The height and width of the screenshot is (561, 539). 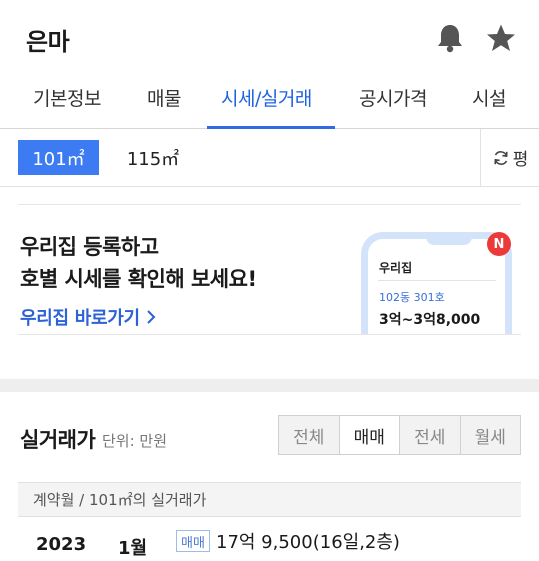 I want to click on area-selector: 101㎡ 115㎡ 평, so click(x=269, y=158).